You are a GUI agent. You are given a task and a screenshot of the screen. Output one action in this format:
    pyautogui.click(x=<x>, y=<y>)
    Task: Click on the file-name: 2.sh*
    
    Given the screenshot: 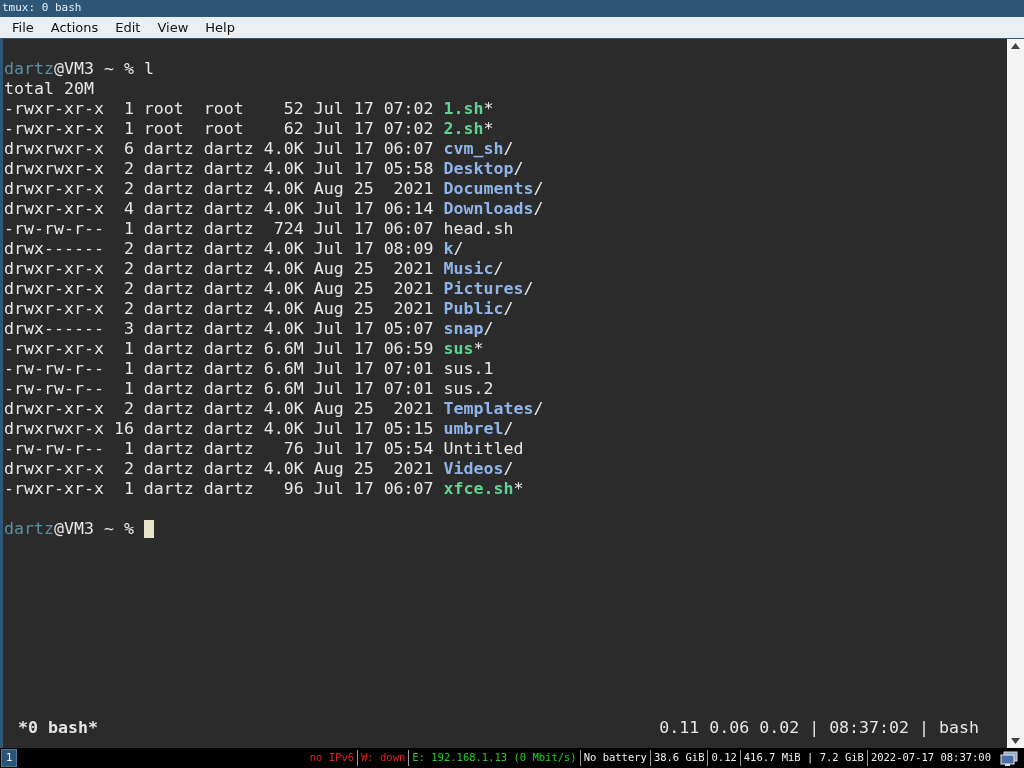 What is the action you would take?
    pyautogui.click(x=468, y=129)
    